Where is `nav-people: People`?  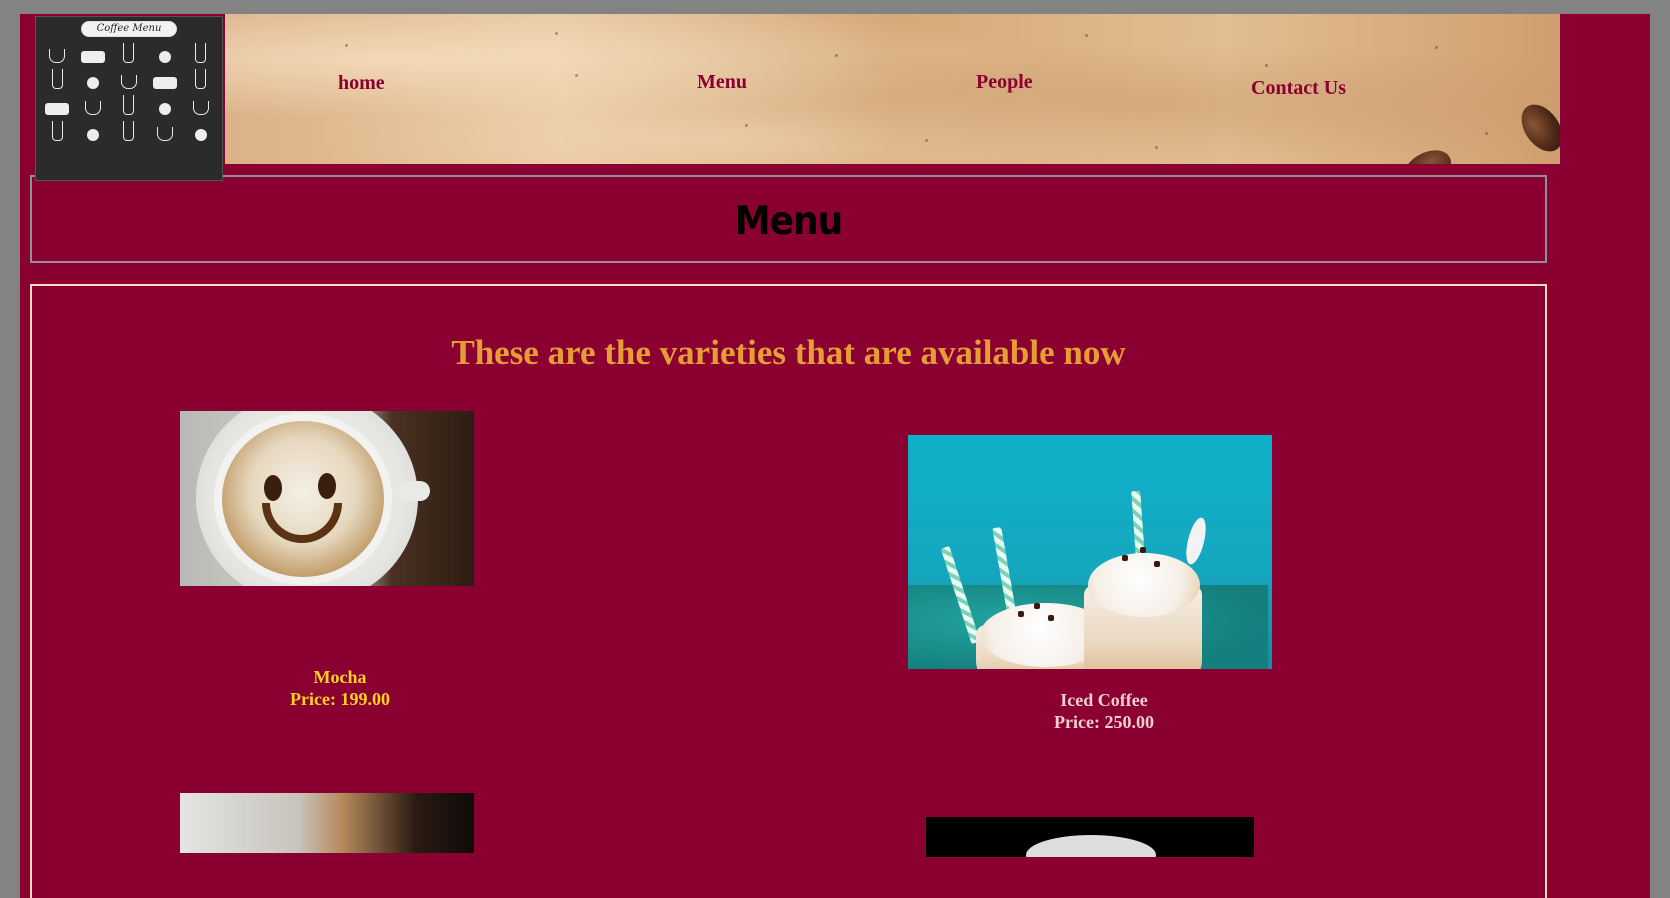 nav-people: People is located at coordinates (1004, 82).